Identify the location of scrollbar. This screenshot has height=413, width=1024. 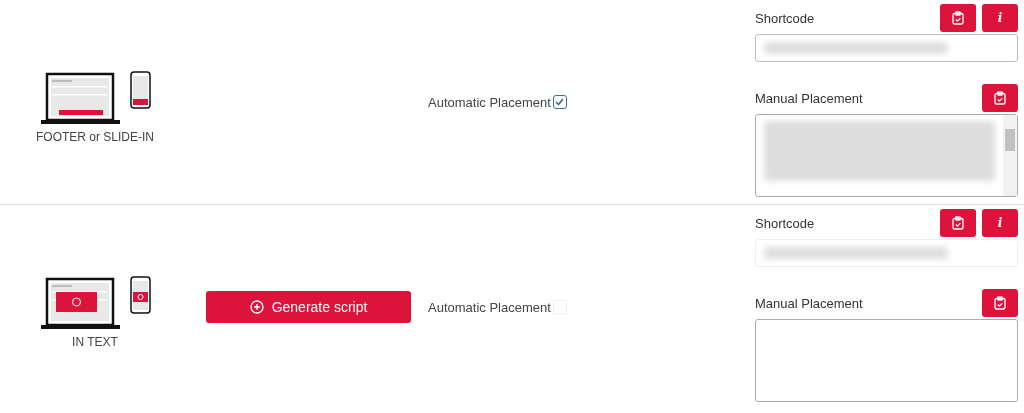
(1010, 155).